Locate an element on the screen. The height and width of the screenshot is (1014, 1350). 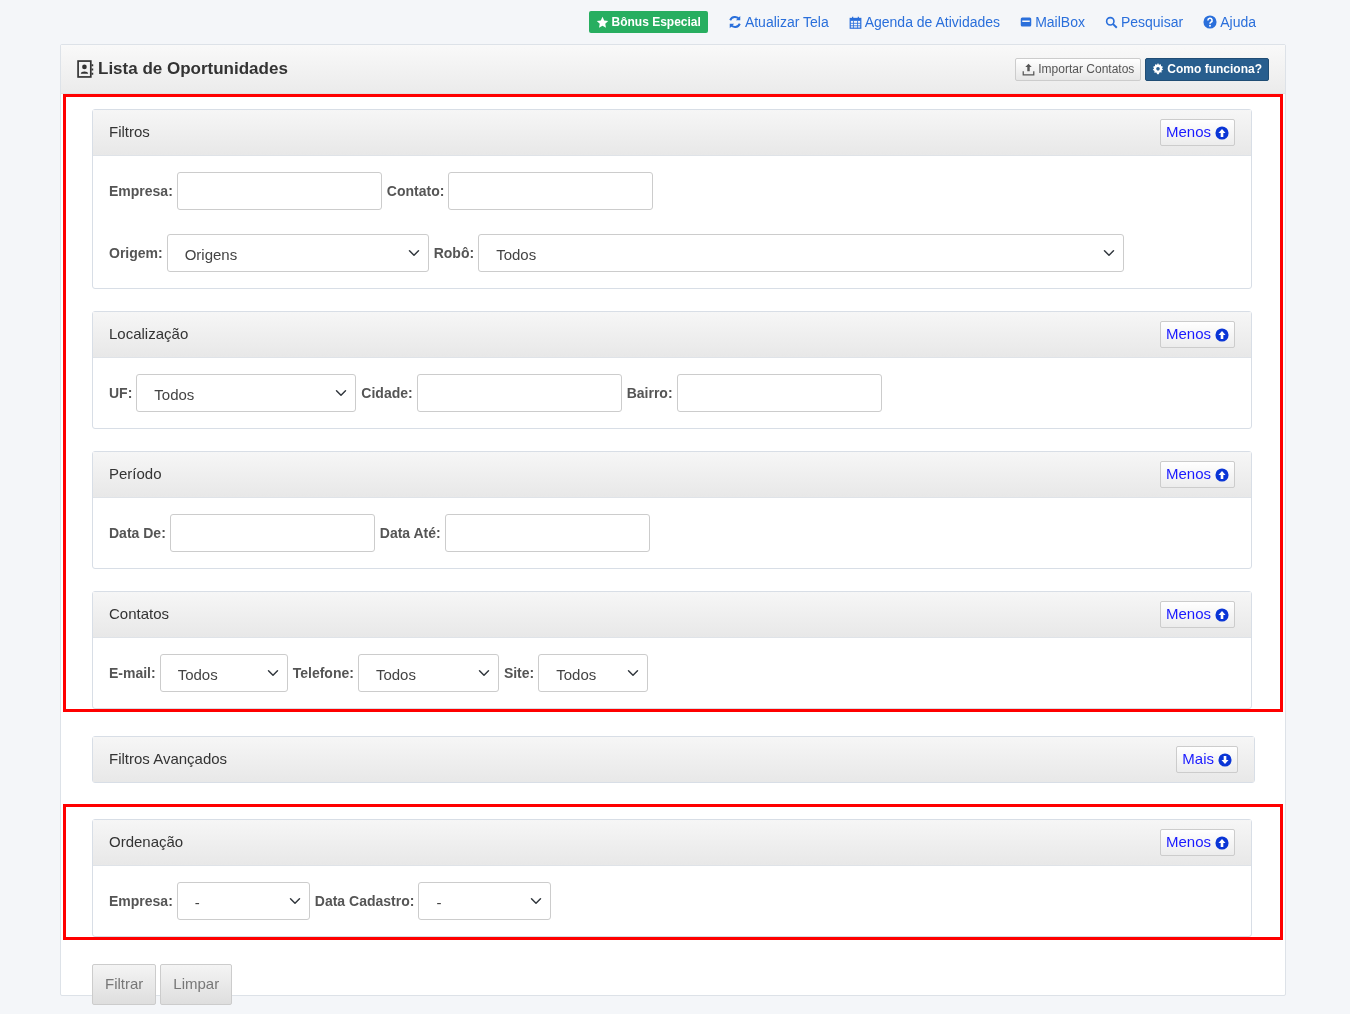
field-label: Origem: is located at coordinates (136, 253).